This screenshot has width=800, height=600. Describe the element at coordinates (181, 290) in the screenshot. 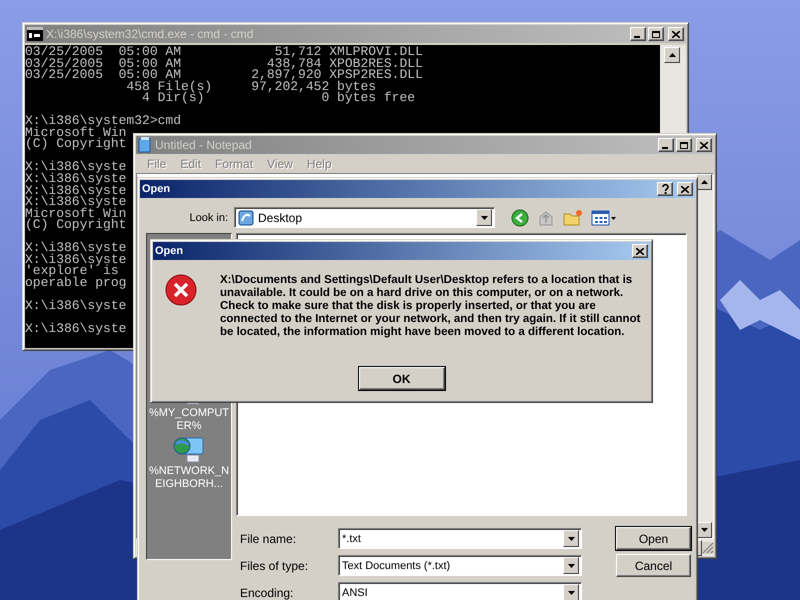

I see `error-icon` at that location.